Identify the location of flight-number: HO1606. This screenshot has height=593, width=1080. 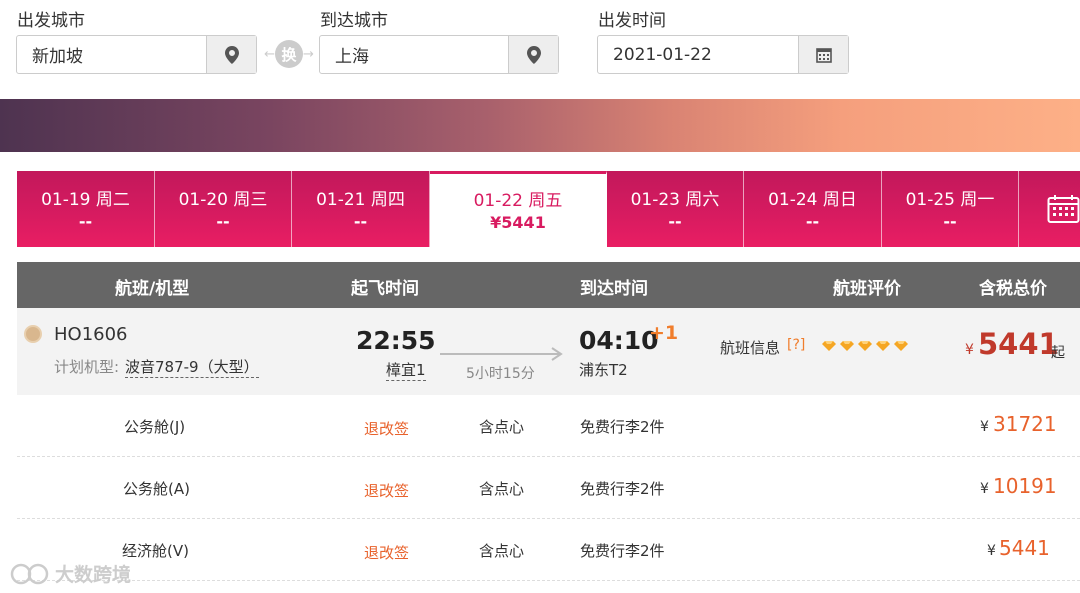
(91, 334).